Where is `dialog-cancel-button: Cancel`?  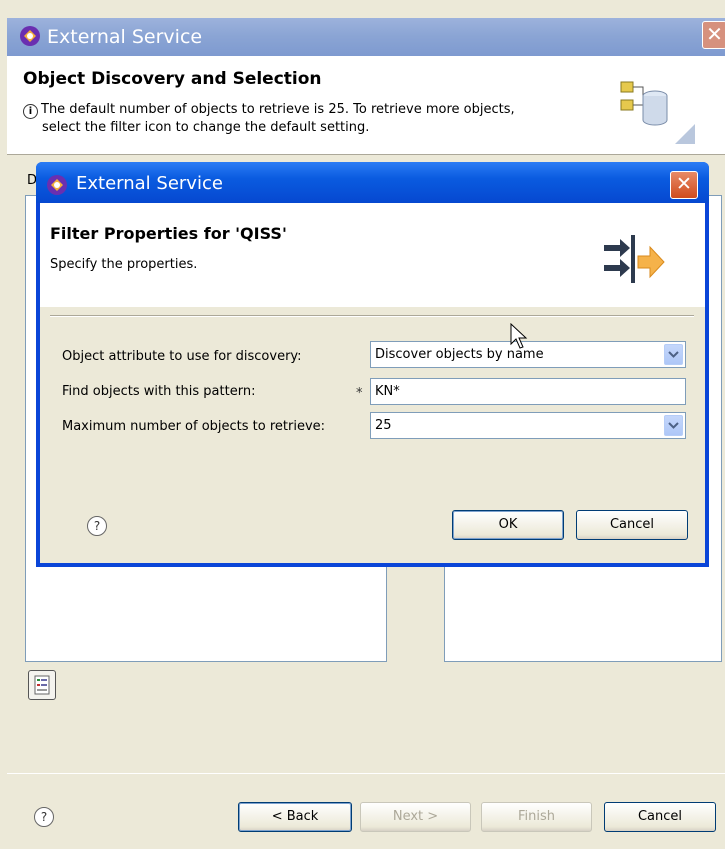
dialog-cancel-button: Cancel is located at coordinates (632, 525).